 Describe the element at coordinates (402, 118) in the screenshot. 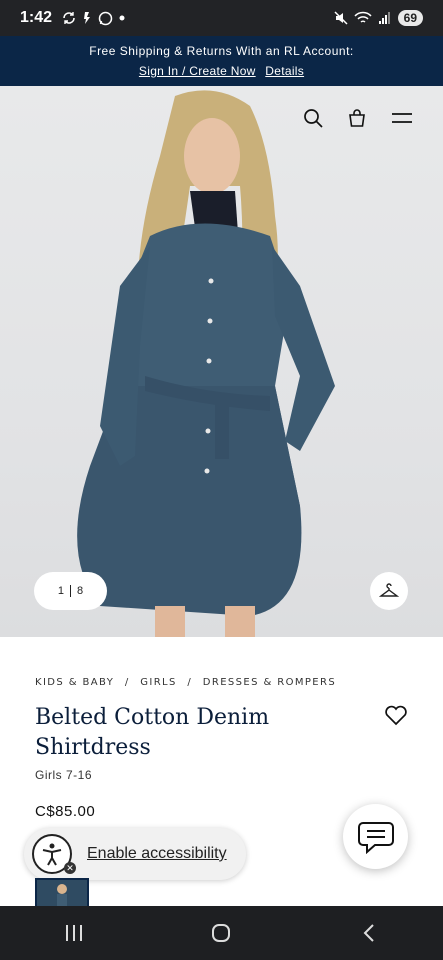

I see `menu-icon` at that location.